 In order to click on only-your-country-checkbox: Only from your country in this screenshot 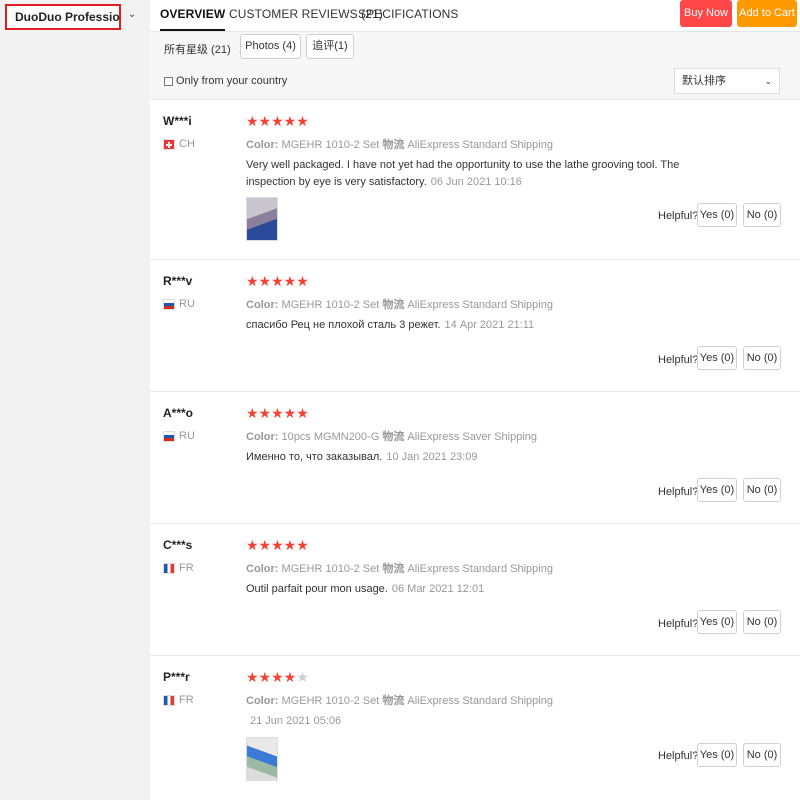, I will do `click(225, 81)`.